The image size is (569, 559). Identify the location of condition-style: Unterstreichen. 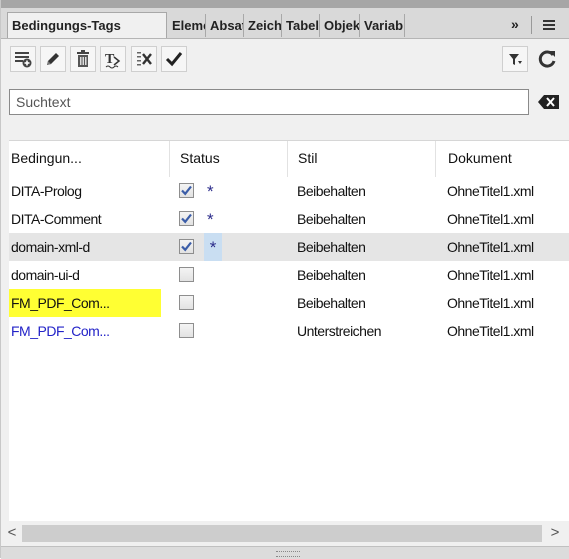
(339, 331).